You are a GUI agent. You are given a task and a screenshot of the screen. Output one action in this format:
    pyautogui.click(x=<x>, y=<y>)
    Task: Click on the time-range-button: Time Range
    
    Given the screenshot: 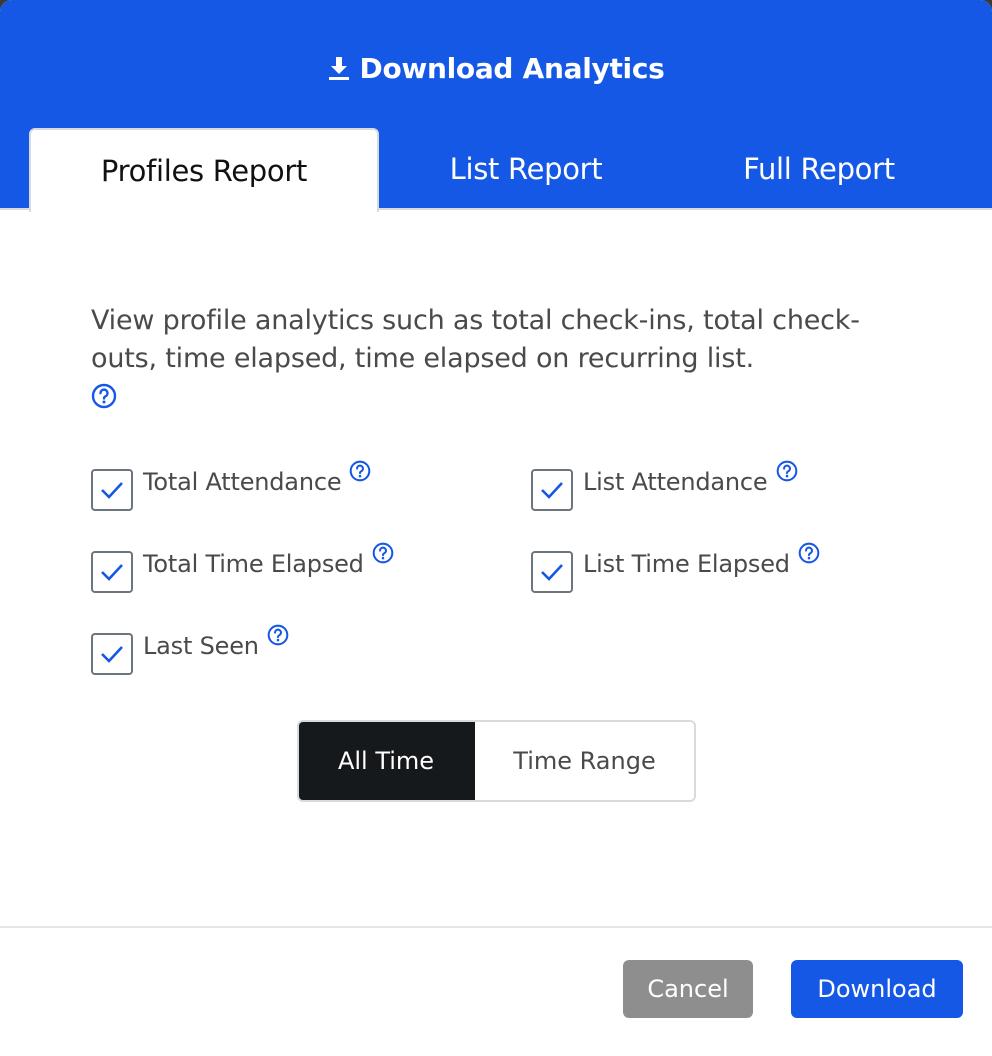 What is the action you would take?
    pyautogui.click(x=584, y=761)
    